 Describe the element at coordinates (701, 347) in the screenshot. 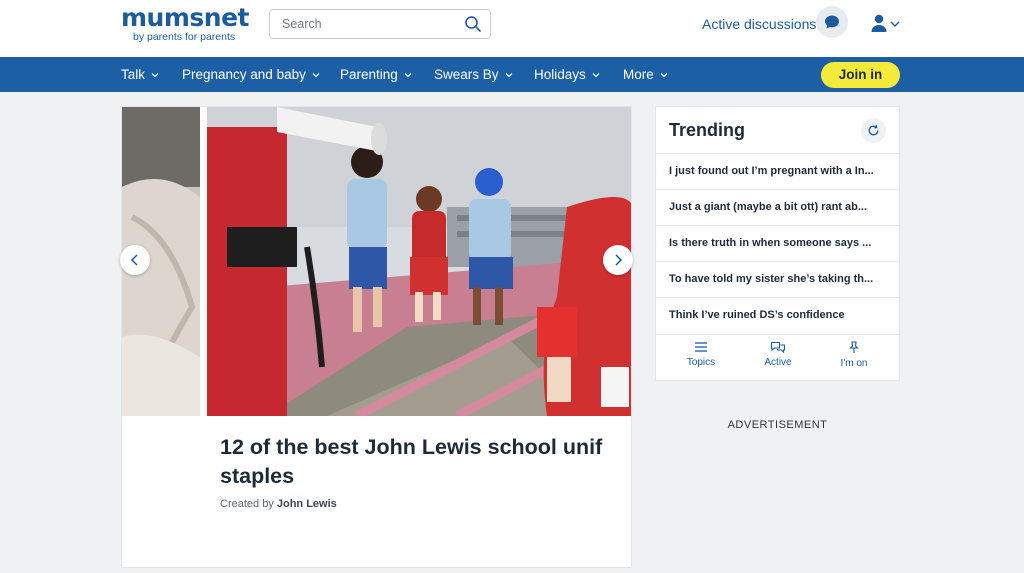

I see `menu-icon` at that location.